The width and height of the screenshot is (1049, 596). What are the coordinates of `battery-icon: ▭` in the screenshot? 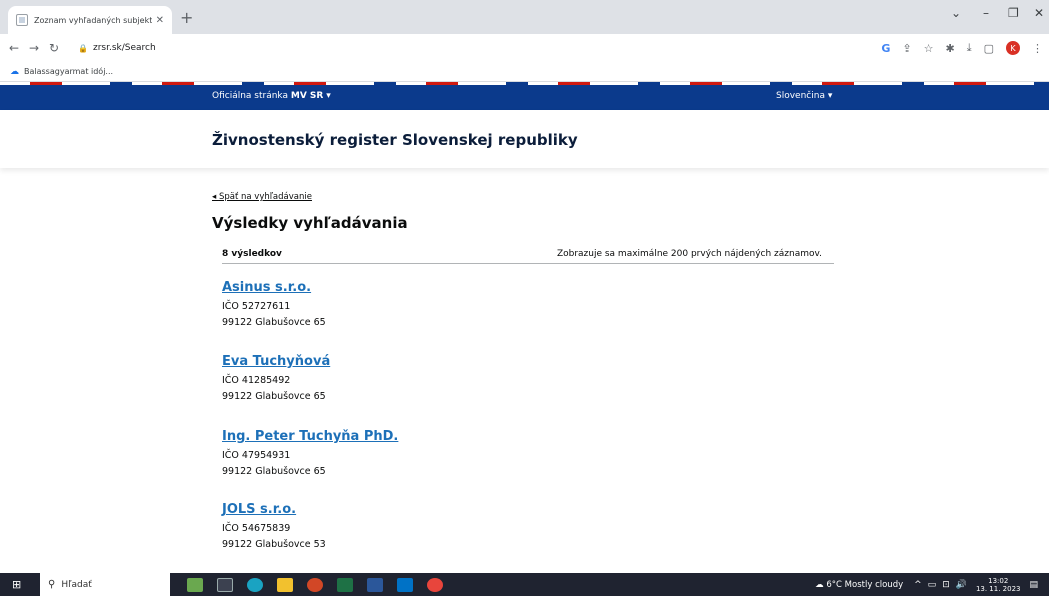 It's located at (932, 585).